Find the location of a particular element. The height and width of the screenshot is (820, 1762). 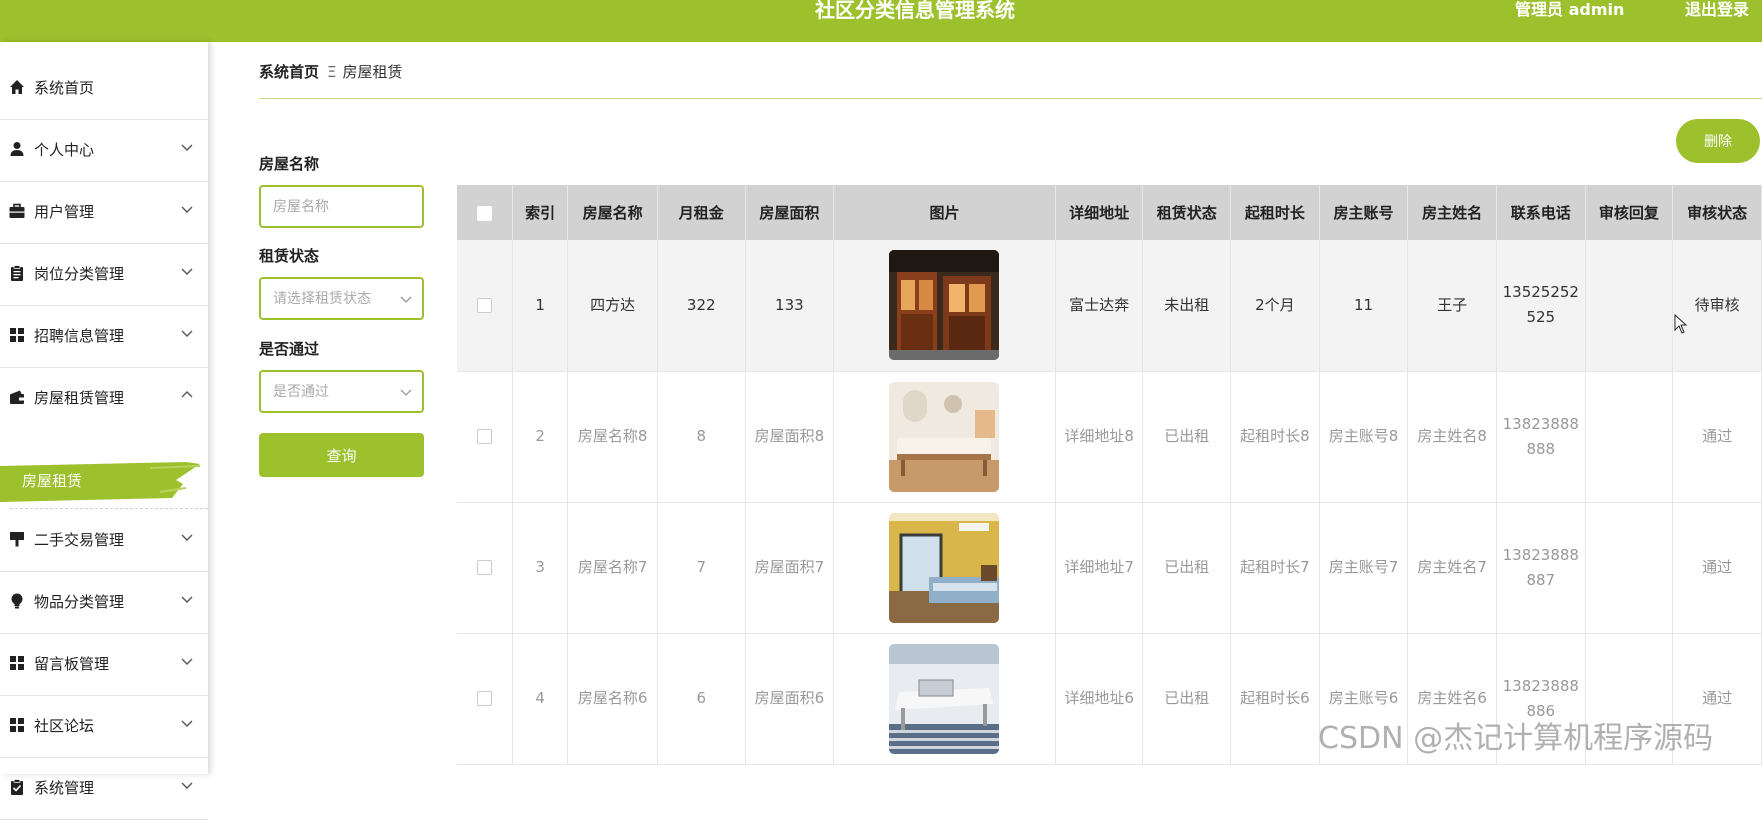

sidebar-item-users: 用户管理 is located at coordinates (104, 213).